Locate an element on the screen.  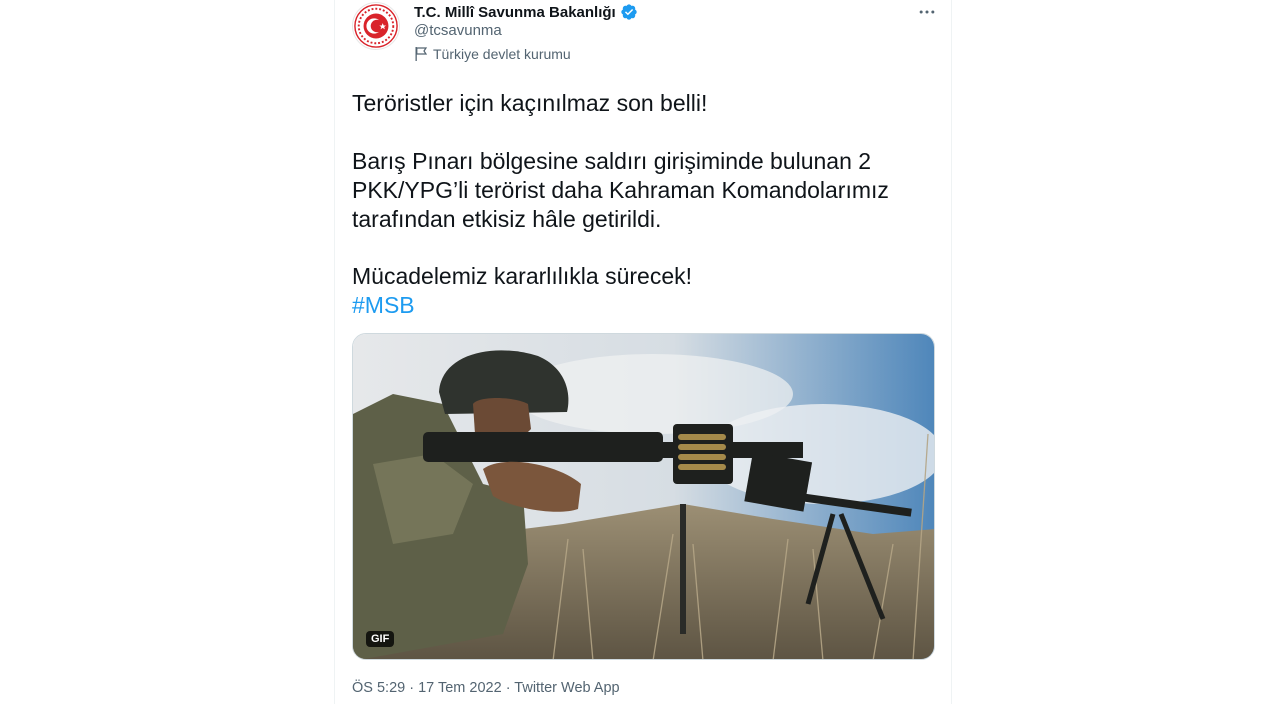
display-name: T.C. Millî Savunma Bakanlığı is located at coordinates (515, 12).